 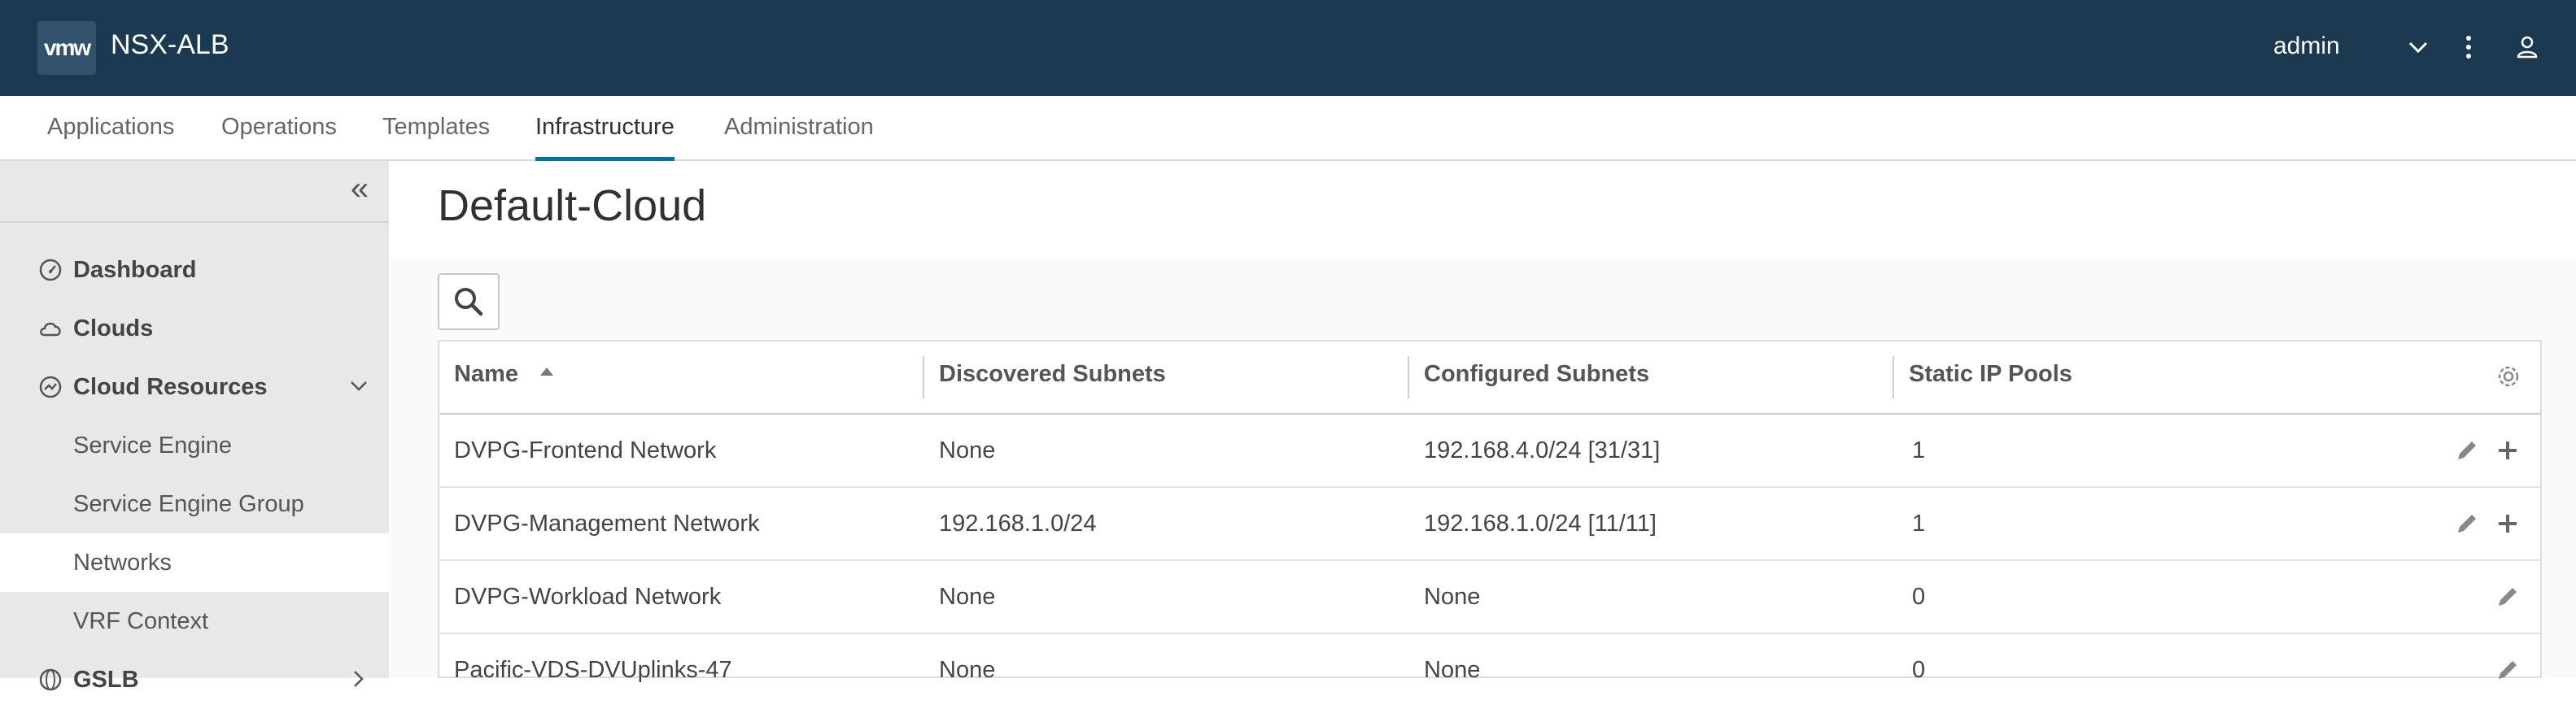 What do you see at coordinates (106, 680) in the screenshot?
I see `sidebar-item-label: GSLB` at bounding box center [106, 680].